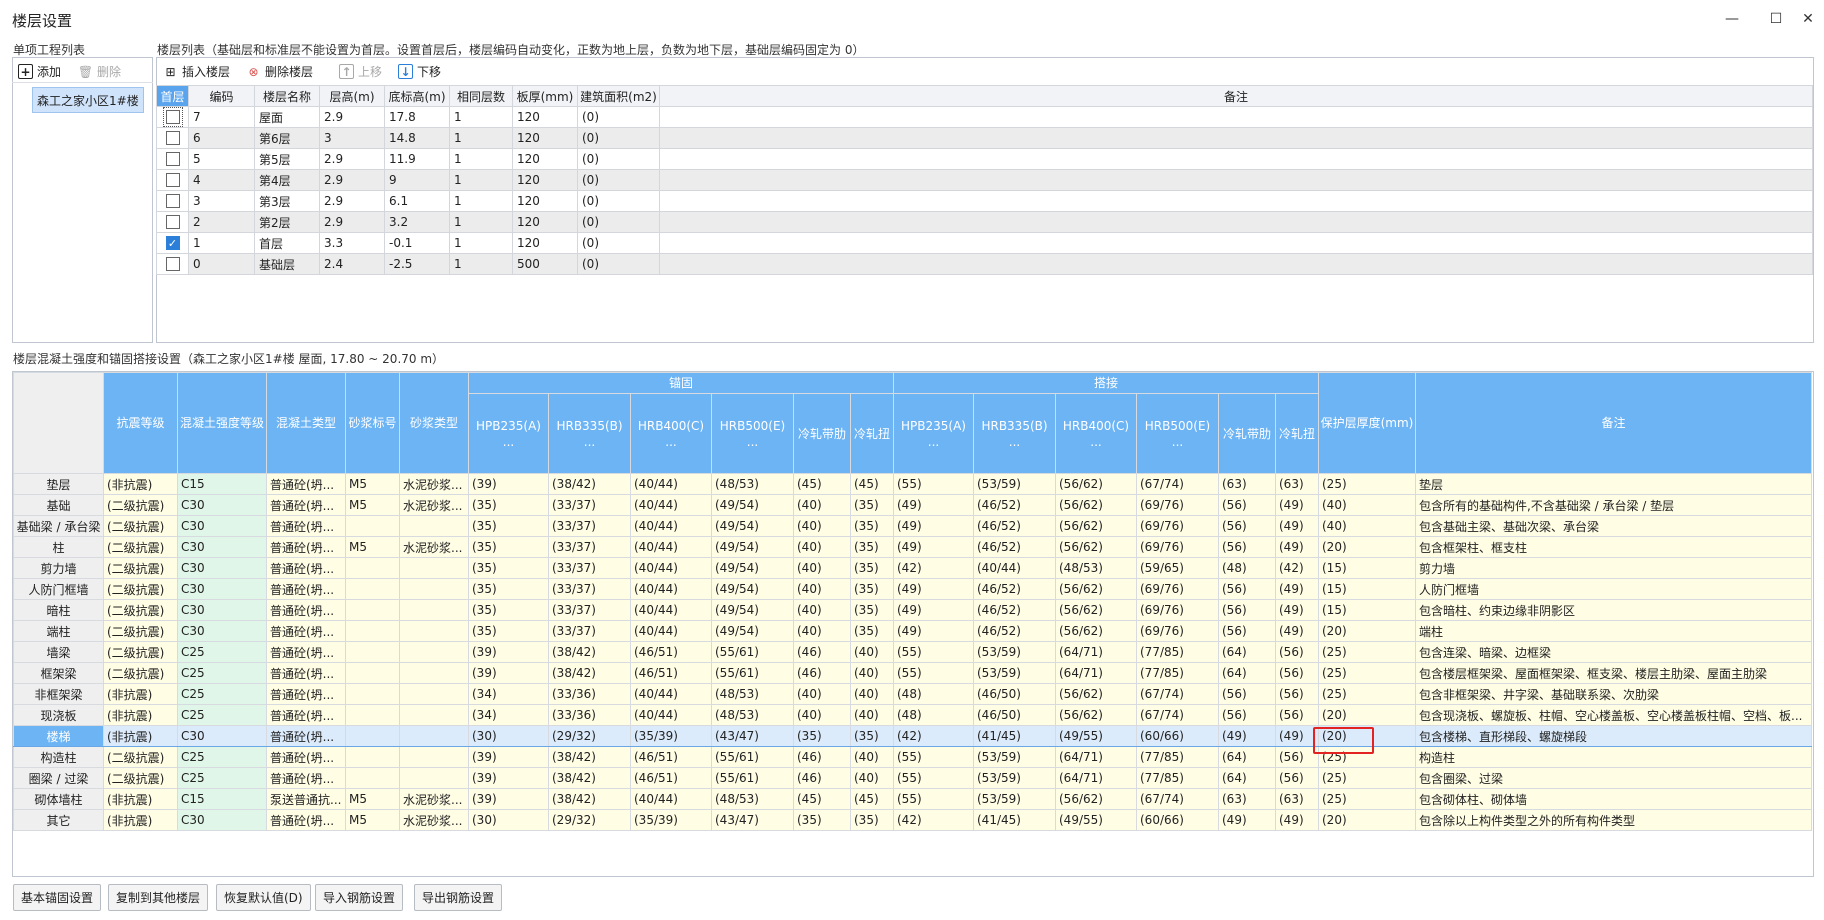 This screenshot has height=920, width=1824. I want to click on floor-code: 2, so click(221, 222).